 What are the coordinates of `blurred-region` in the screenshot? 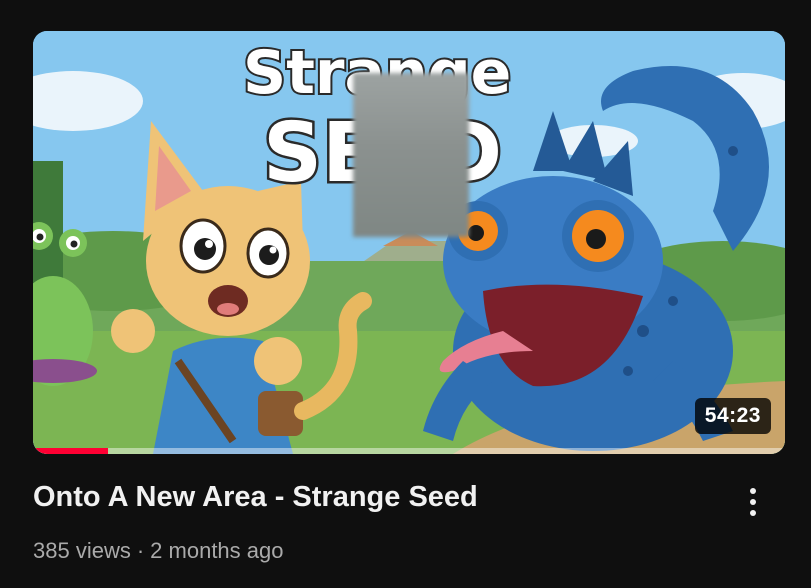 It's located at (411, 155).